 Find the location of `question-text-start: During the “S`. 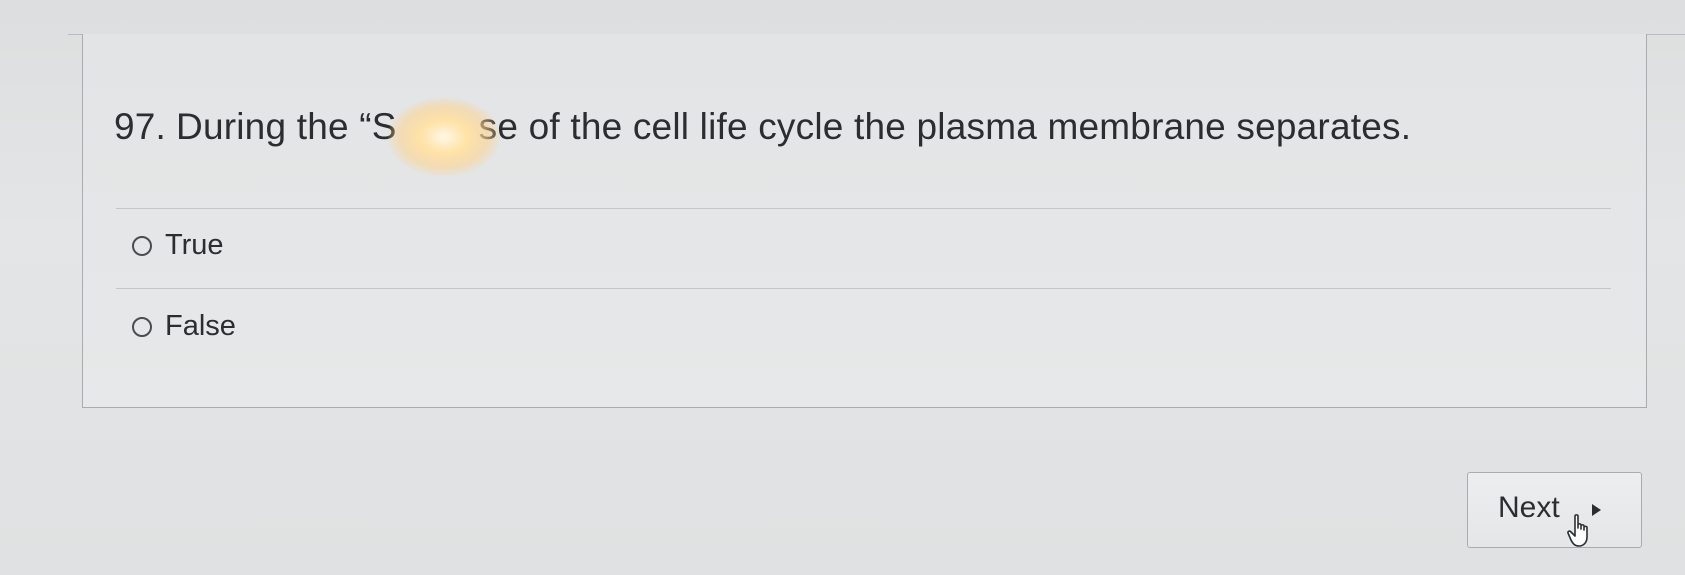

question-text-start: During the “S is located at coordinates (286, 126).